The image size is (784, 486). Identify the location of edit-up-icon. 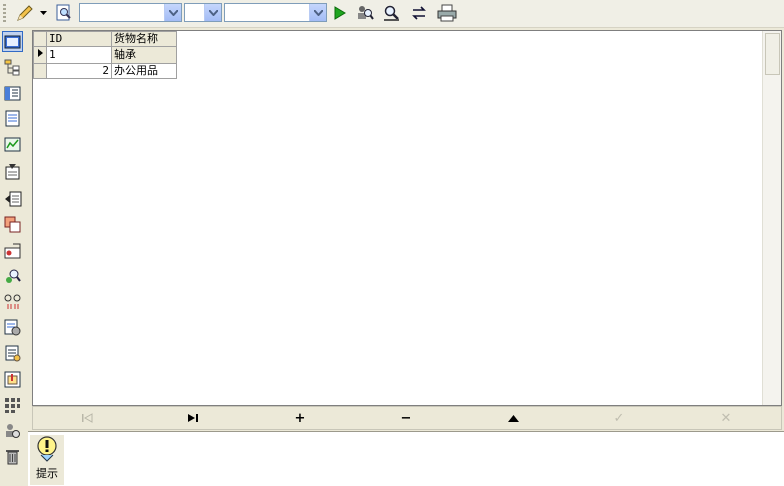
(513, 418).